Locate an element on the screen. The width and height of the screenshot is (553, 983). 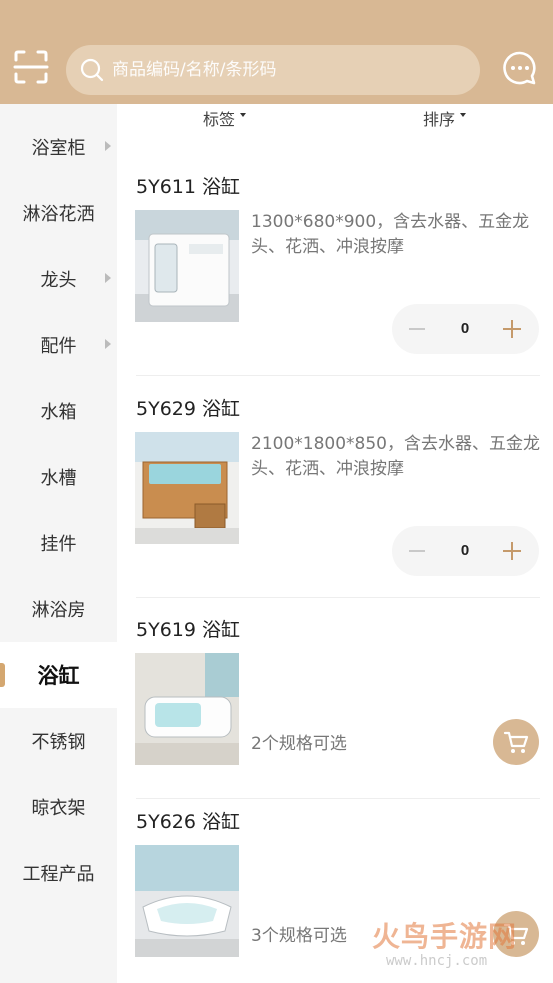
sidebar-item-bathroom-cabinet: 浴室柜 is located at coordinates (58, 147).